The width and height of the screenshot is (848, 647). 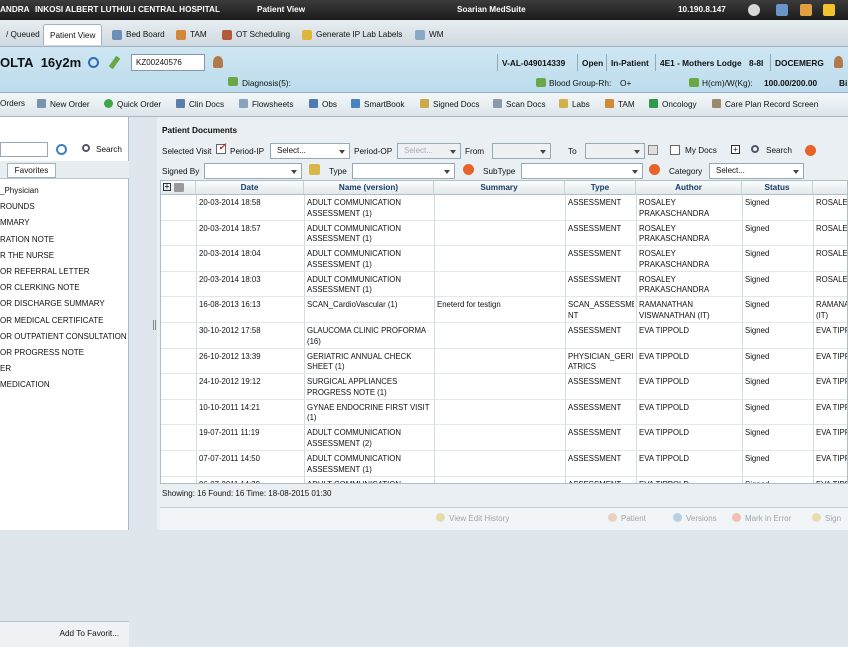 I want to click on clinician-icon, so click(x=838, y=62).